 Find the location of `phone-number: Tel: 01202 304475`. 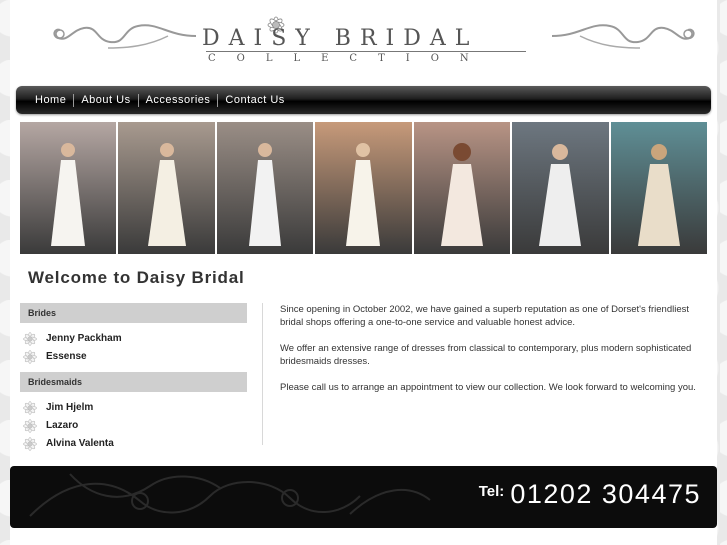

phone-number: Tel: 01202 304475 is located at coordinates (590, 494).